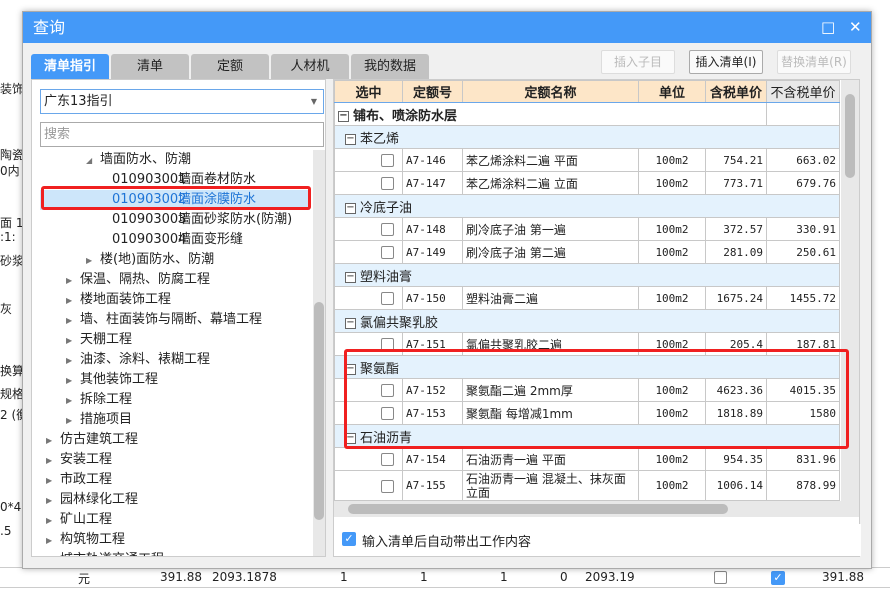  I want to click on tree-item: 010903002墙面涂膜防水, so click(175, 200).